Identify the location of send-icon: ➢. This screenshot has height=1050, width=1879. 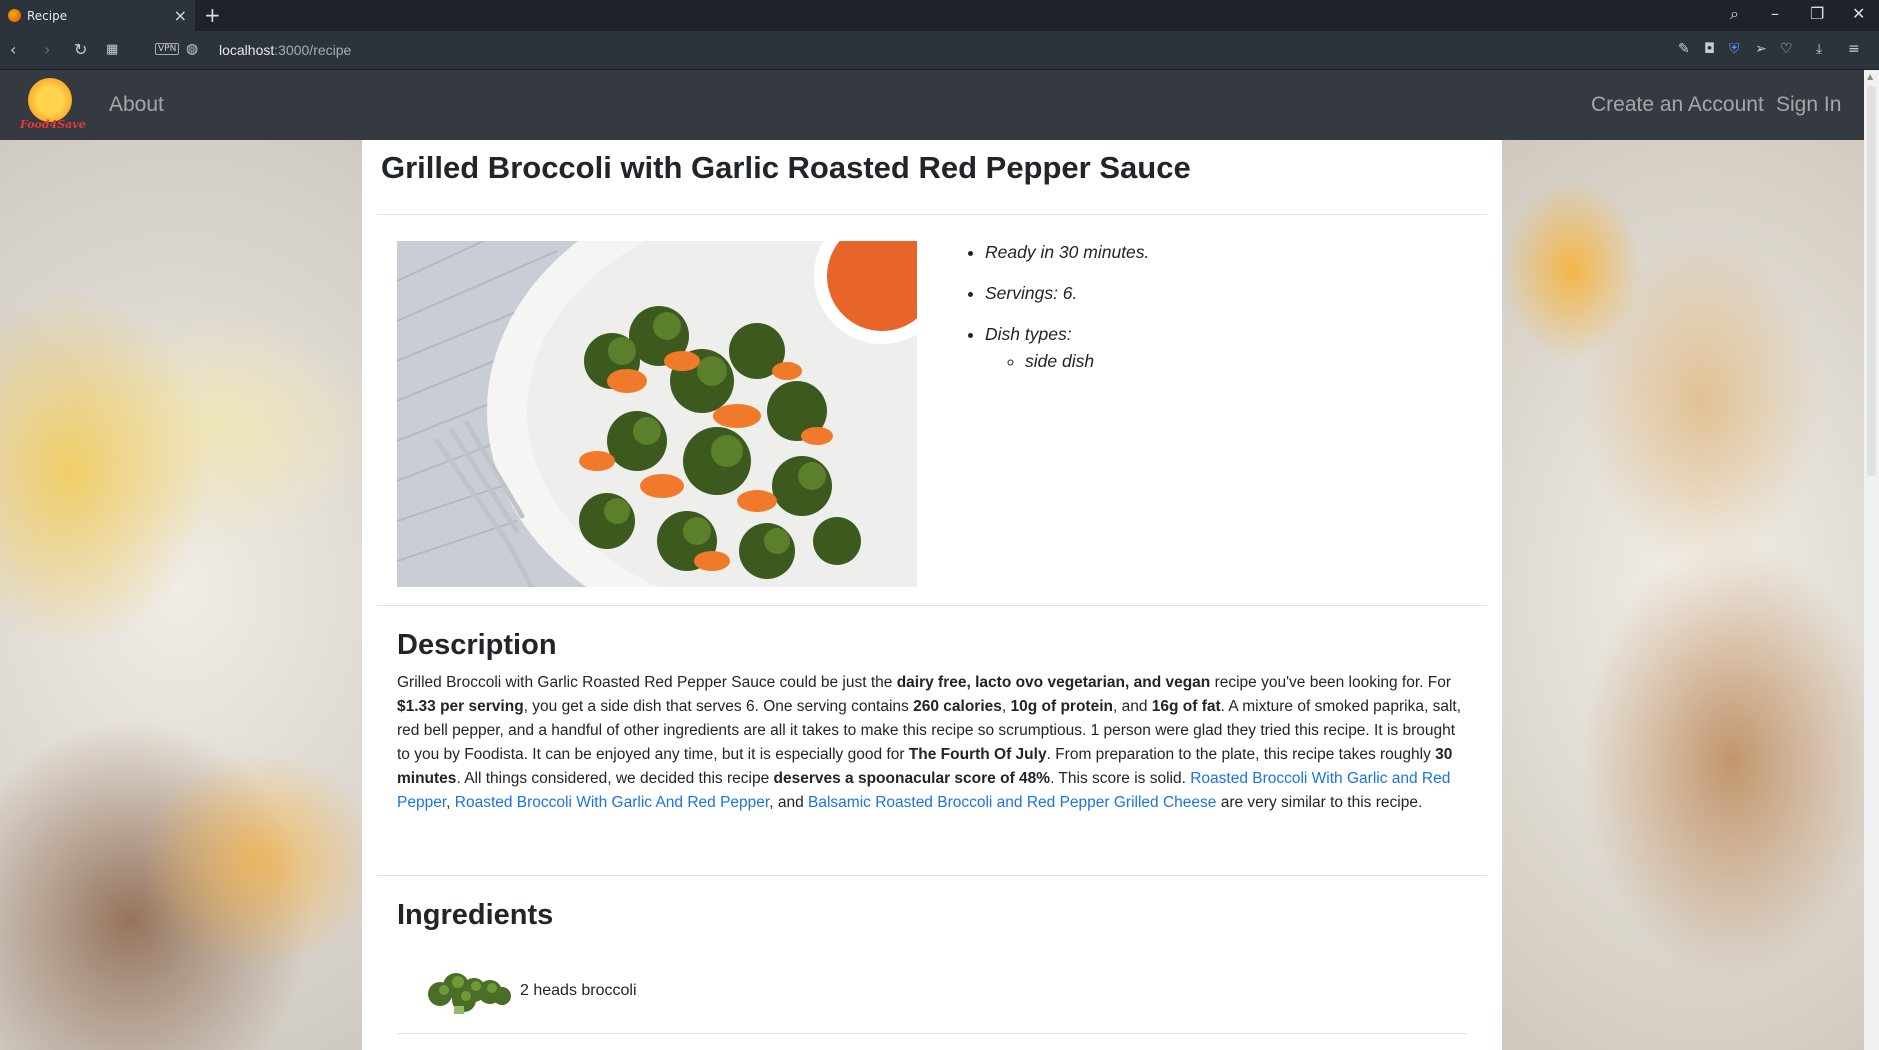
(1761, 49).